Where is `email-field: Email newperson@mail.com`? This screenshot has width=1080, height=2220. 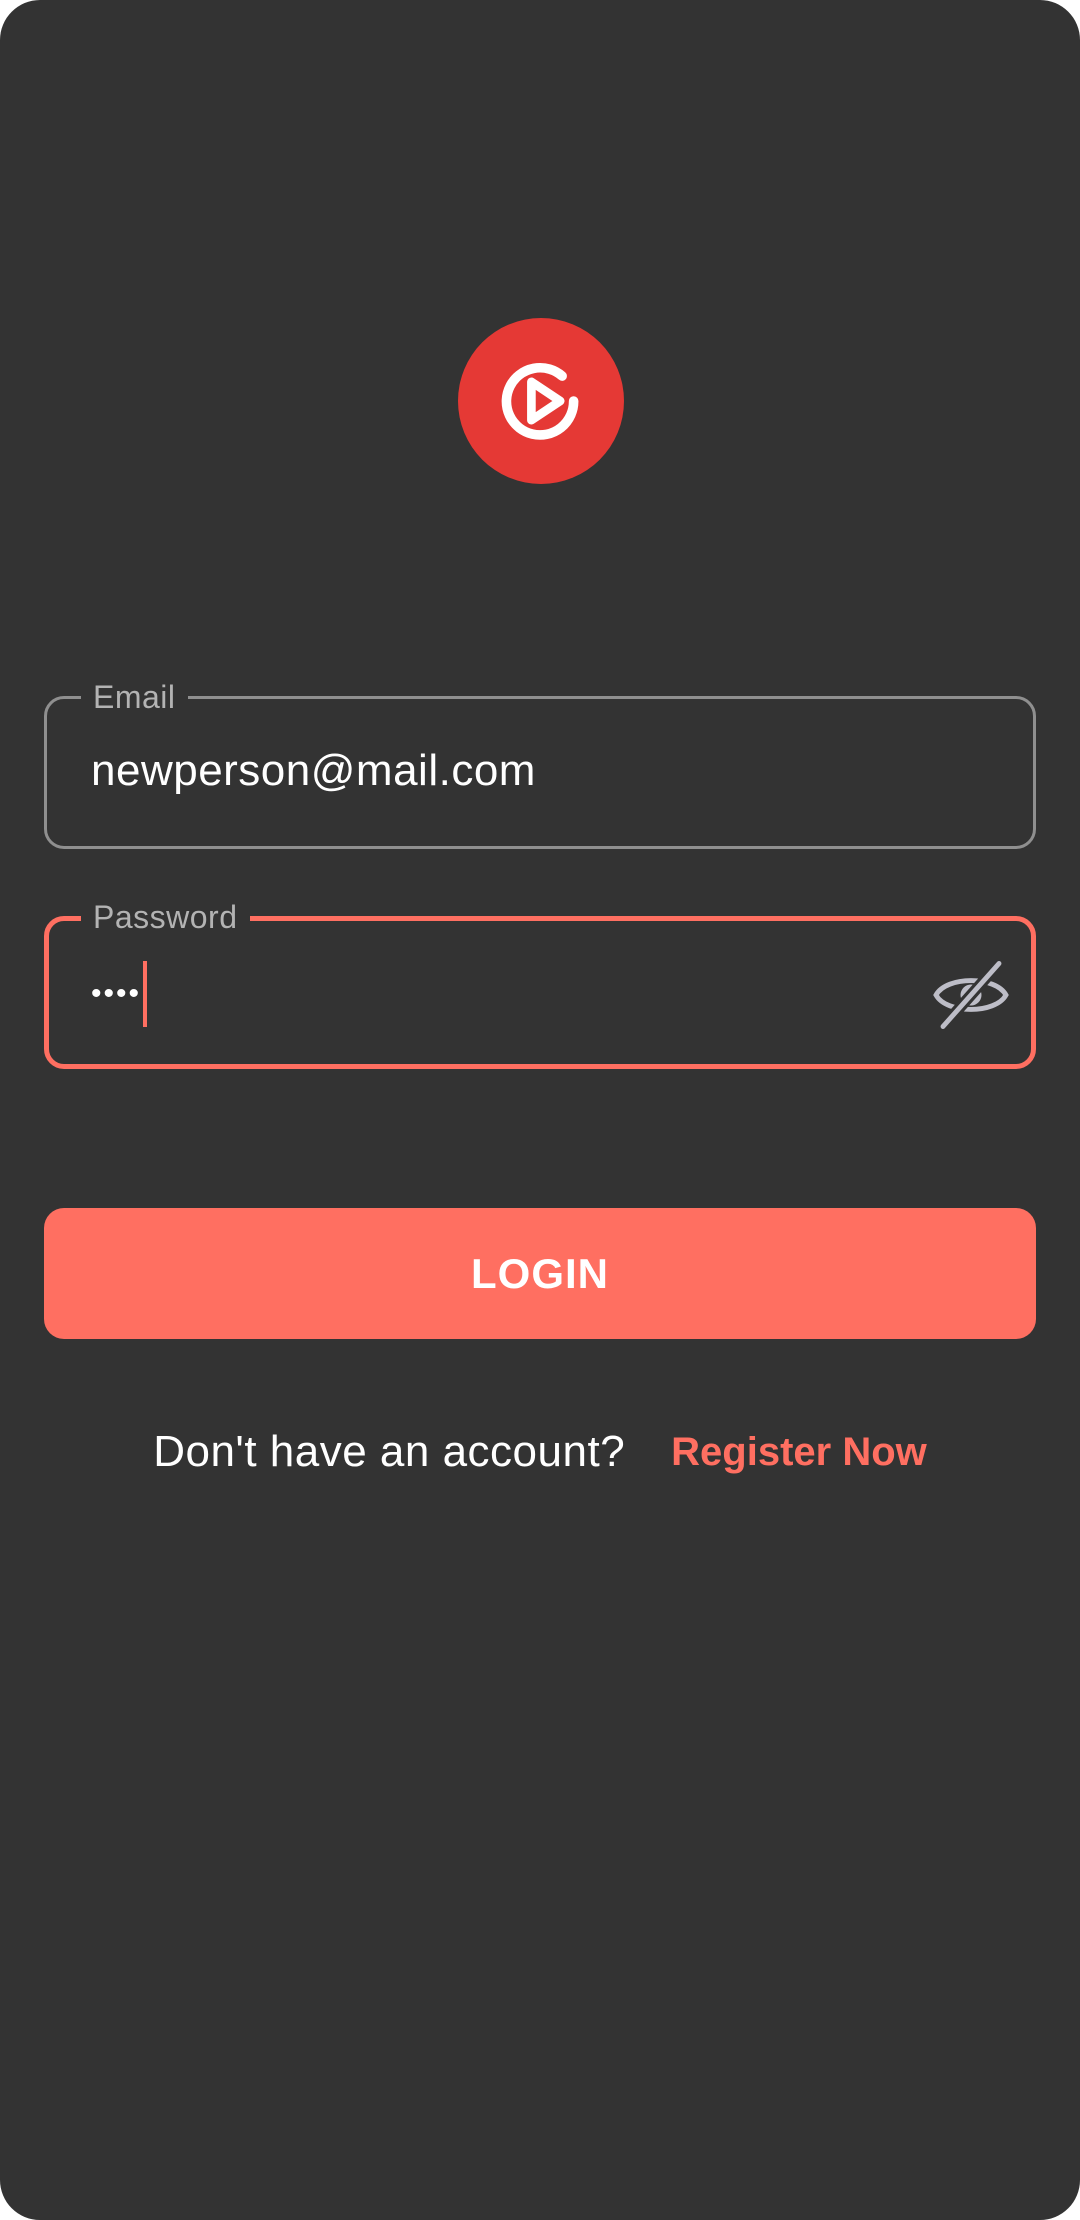 email-field: Email newperson@mail.com is located at coordinates (540, 763).